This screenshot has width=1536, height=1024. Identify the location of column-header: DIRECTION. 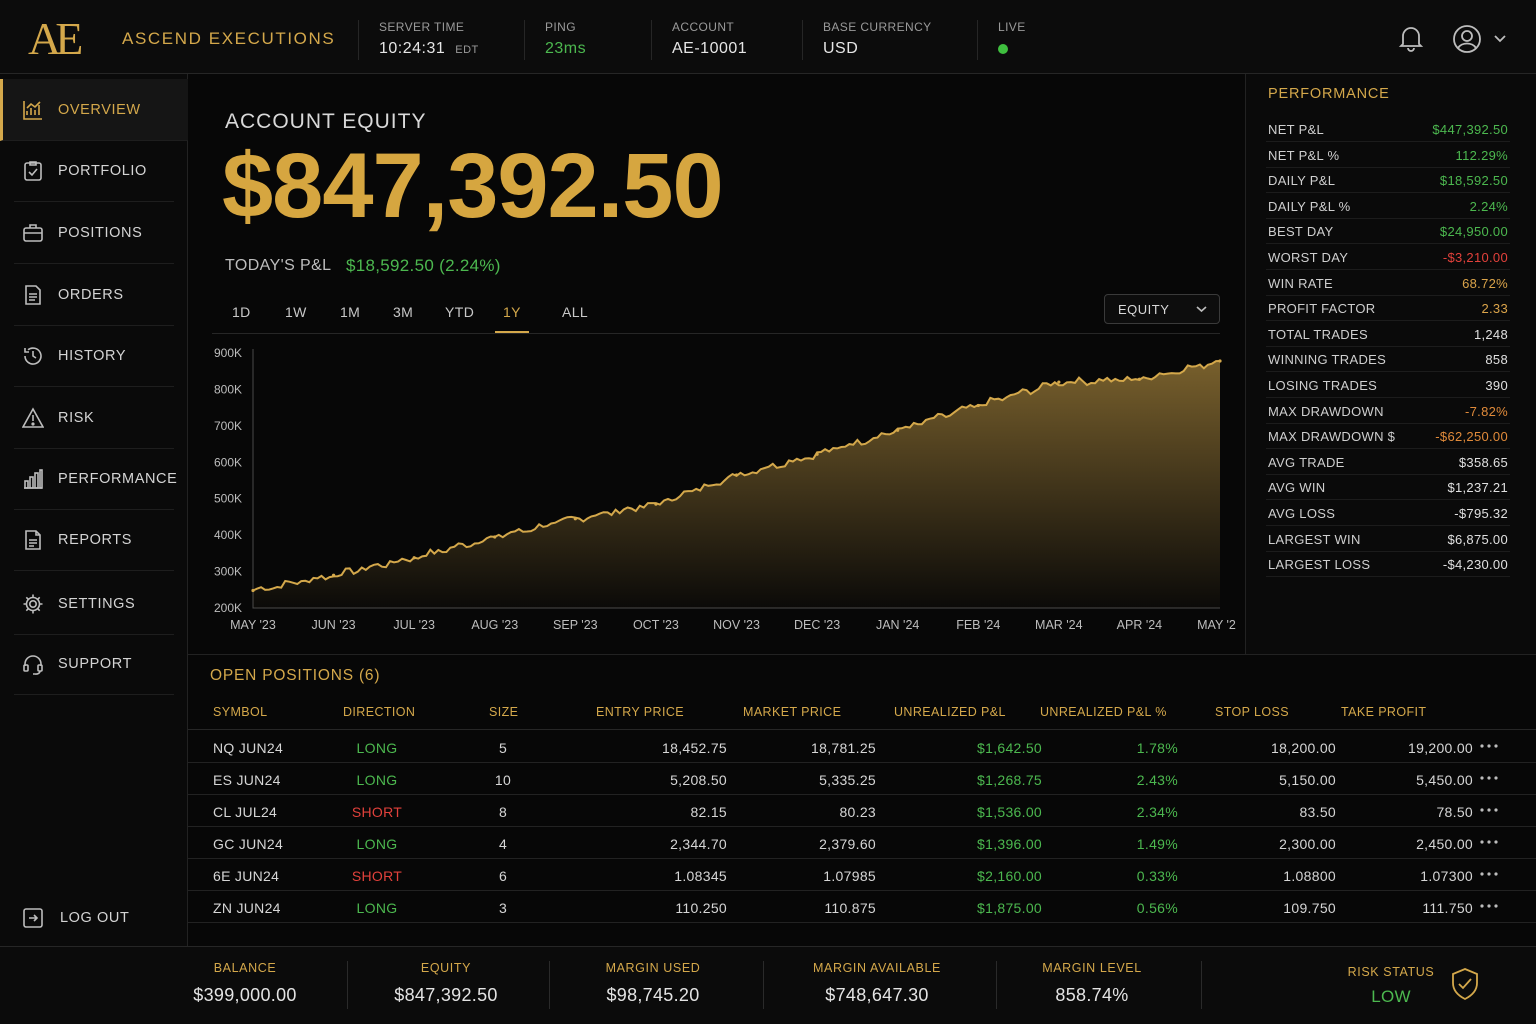
(379, 712).